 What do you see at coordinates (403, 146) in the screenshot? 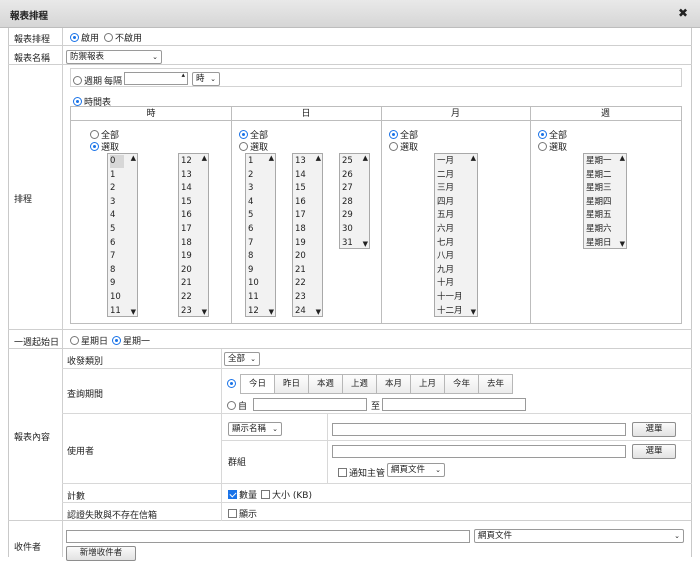
I see `month-select-radio: 選取` at bounding box center [403, 146].